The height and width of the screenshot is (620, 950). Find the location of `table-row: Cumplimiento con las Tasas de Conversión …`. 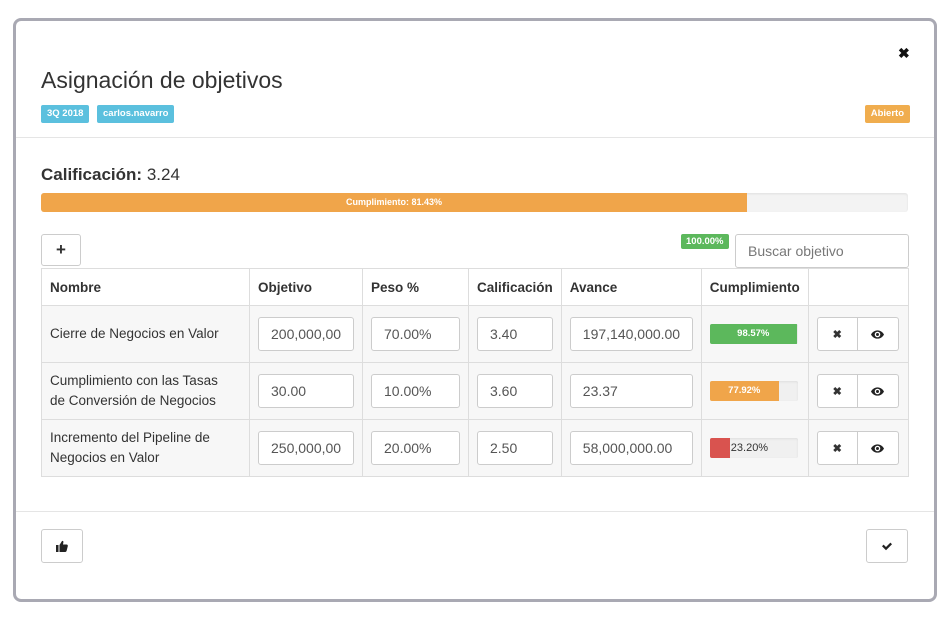

table-row: Cumplimiento con las Tasas de Conversión … is located at coordinates (475, 391).